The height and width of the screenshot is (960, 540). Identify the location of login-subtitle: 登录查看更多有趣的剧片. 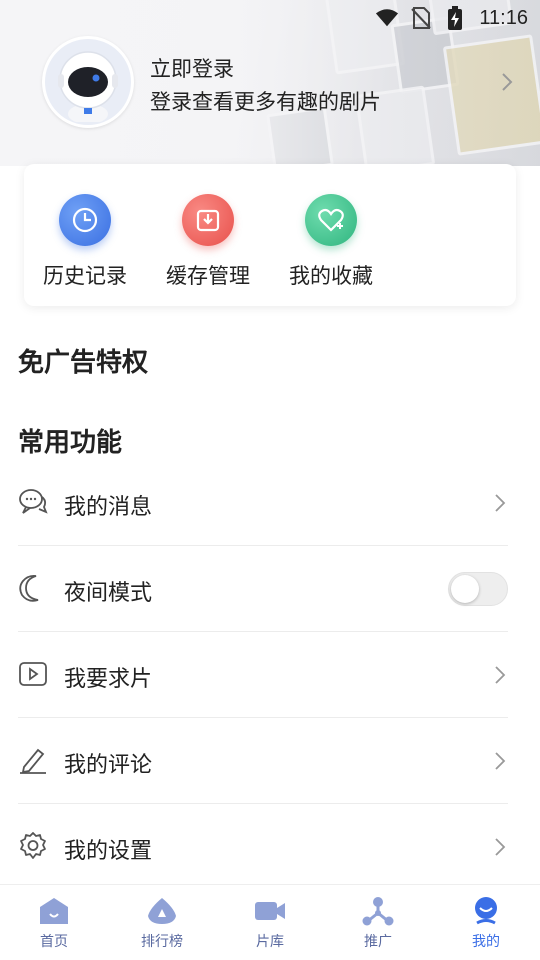
(265, 102).